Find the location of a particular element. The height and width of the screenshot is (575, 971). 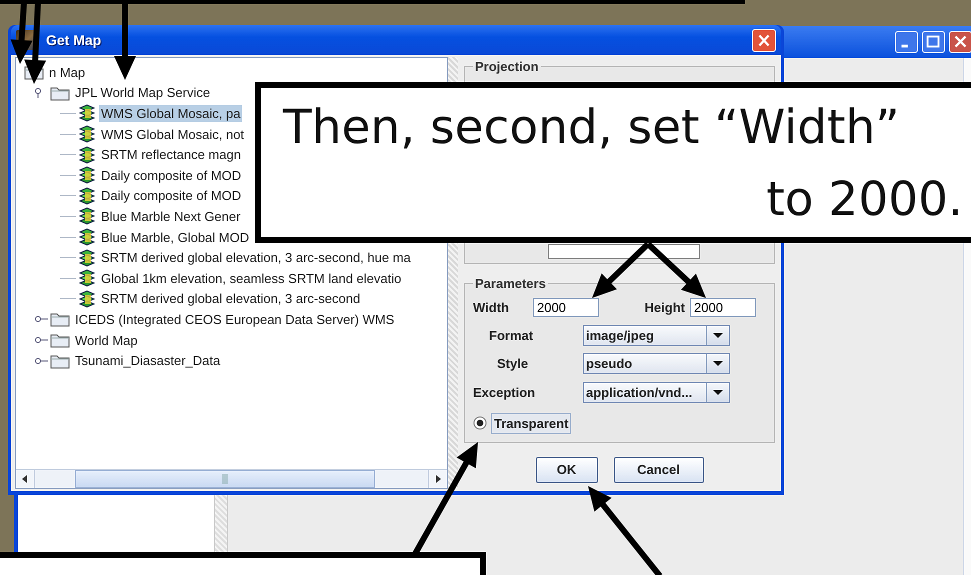

folder-item: ICEDS (Integrated CEOS European Data Server) WMS is located at coordinates (234, 319).